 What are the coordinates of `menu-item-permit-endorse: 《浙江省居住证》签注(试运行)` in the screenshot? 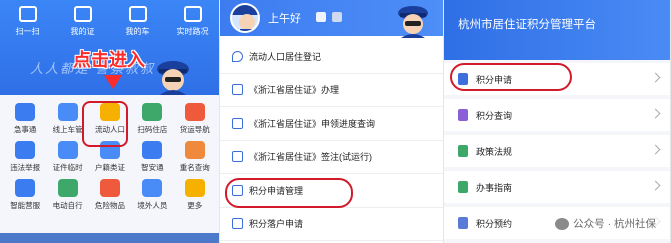 It's located at (331, 157).